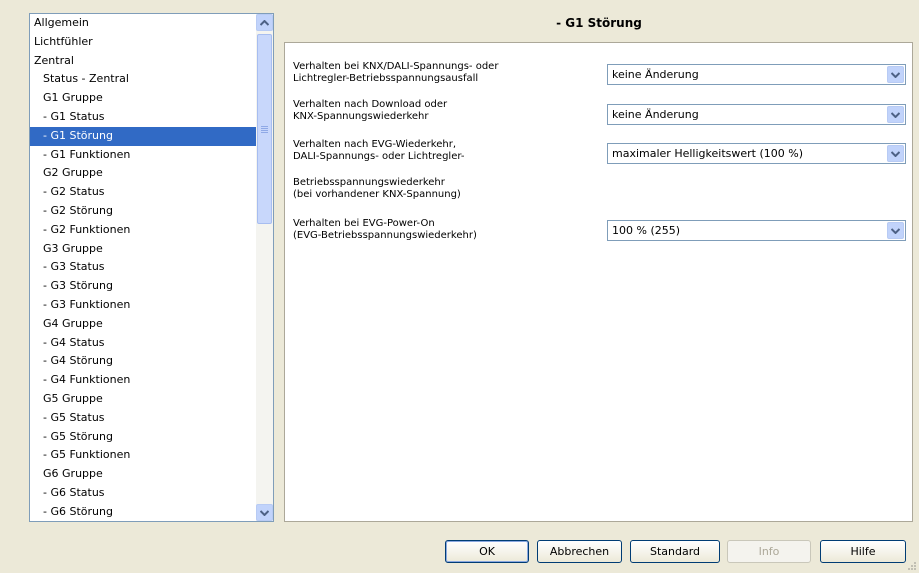 This screenshot has height=573, width=919. I want to click on tree-item-g6-gruppe: G6 Gruppe, so click(143, 474).